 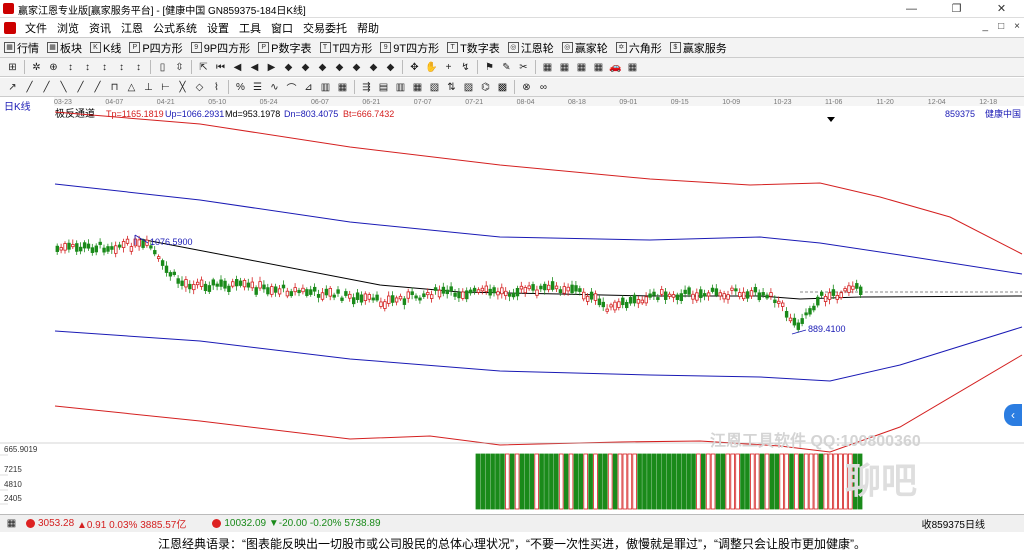 I want to click on close-button: ✕, so click(x=1001, y=8).